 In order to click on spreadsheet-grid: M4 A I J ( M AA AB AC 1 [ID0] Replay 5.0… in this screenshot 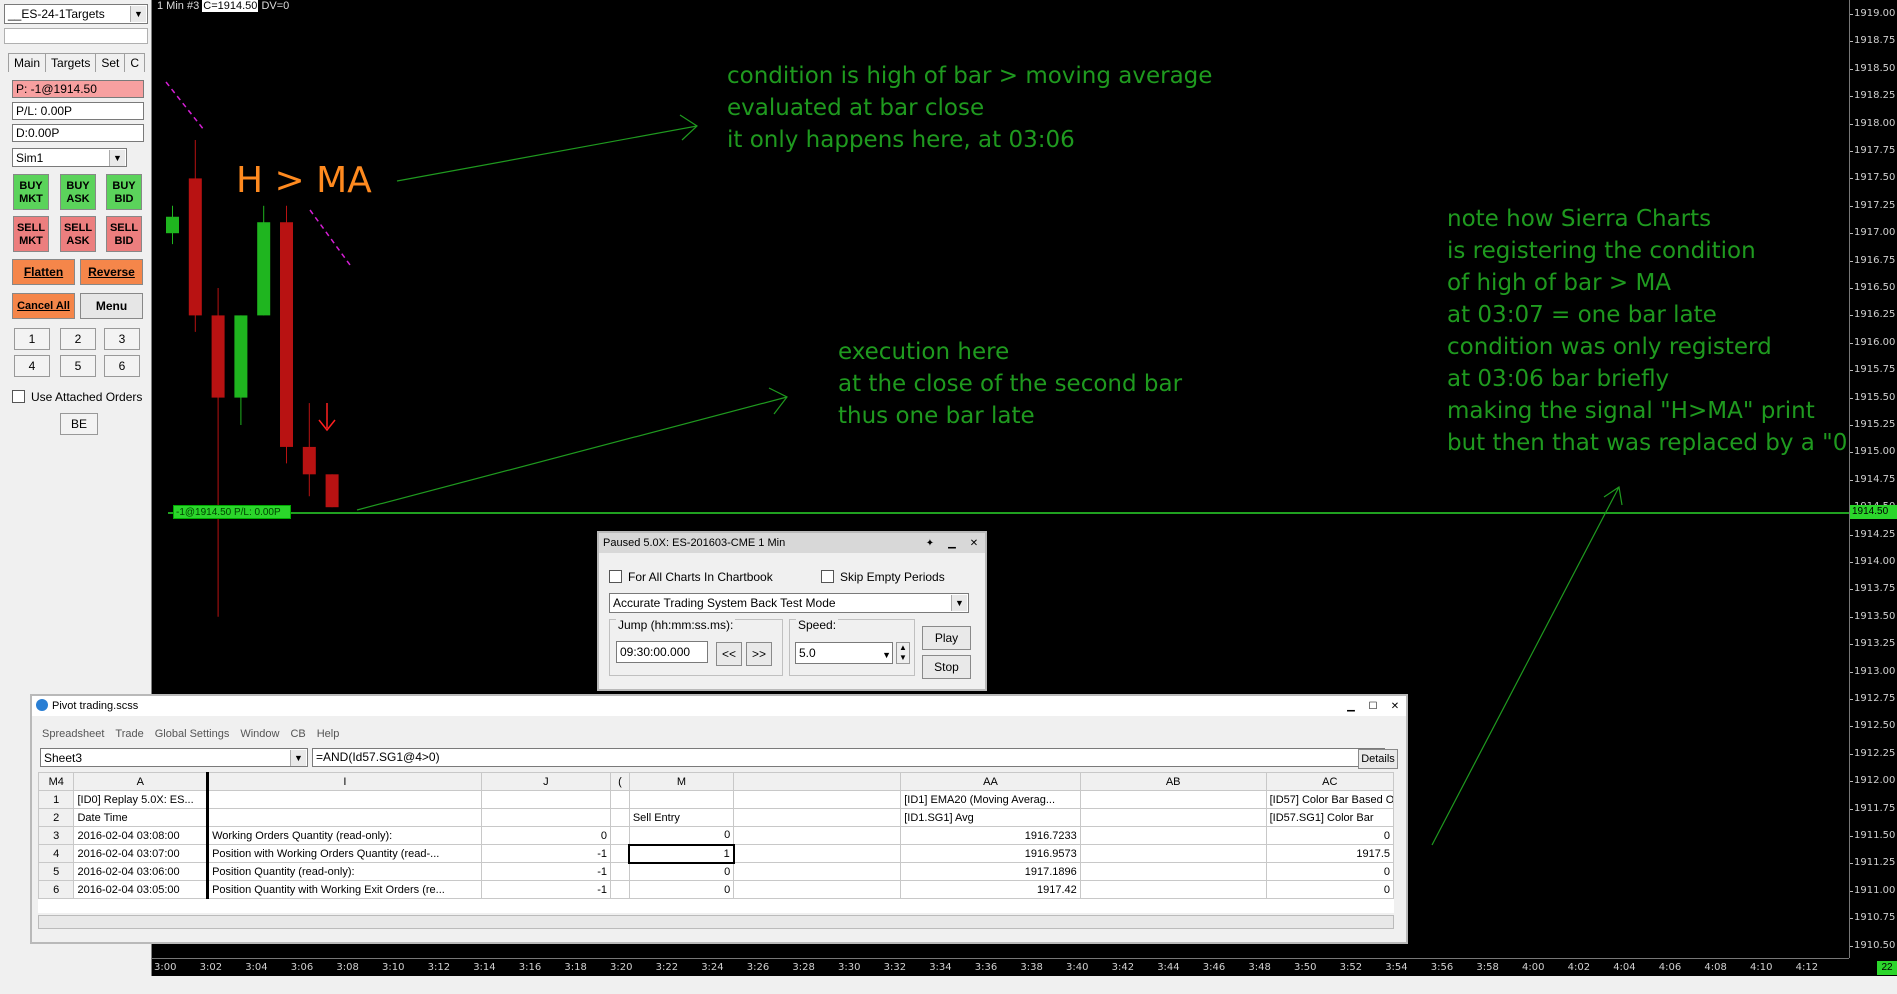, I will do `click(716, 842)`.